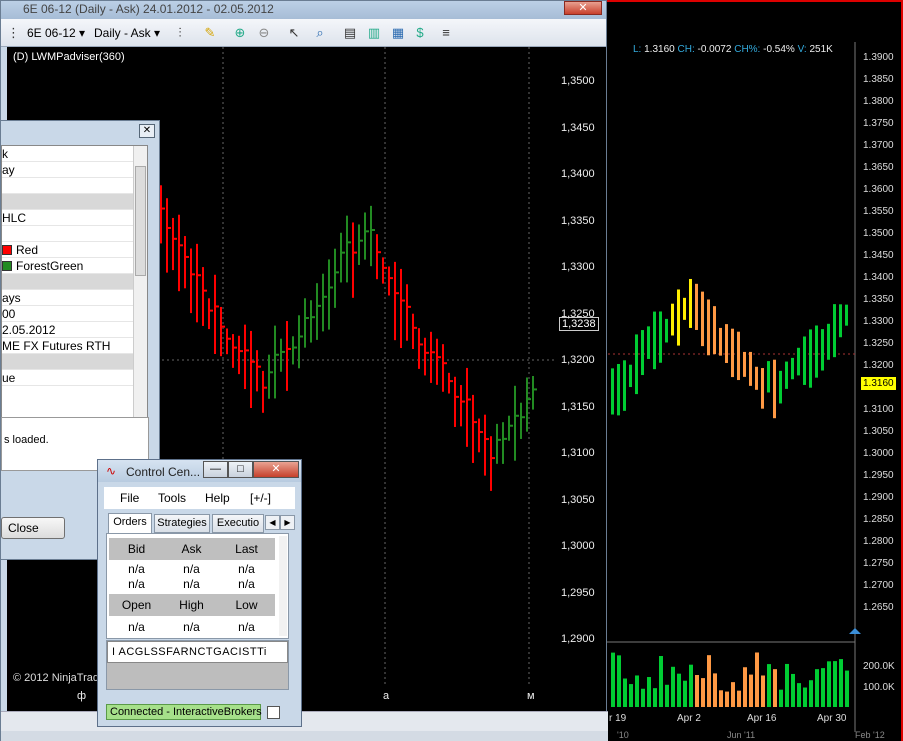  I want to click on background-price-label: 1.3800, so click(878, 101).